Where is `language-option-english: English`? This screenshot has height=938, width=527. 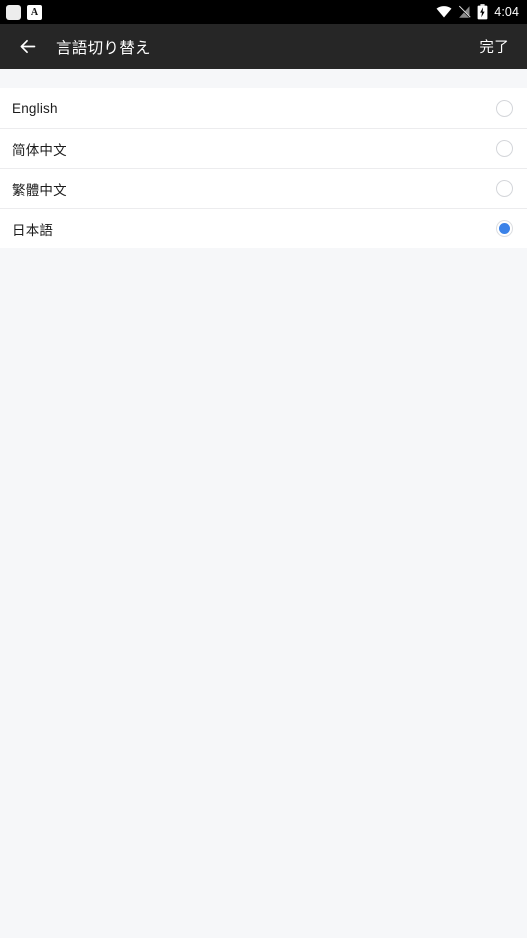
language-option-english: English is located at coordinates (263, 108).